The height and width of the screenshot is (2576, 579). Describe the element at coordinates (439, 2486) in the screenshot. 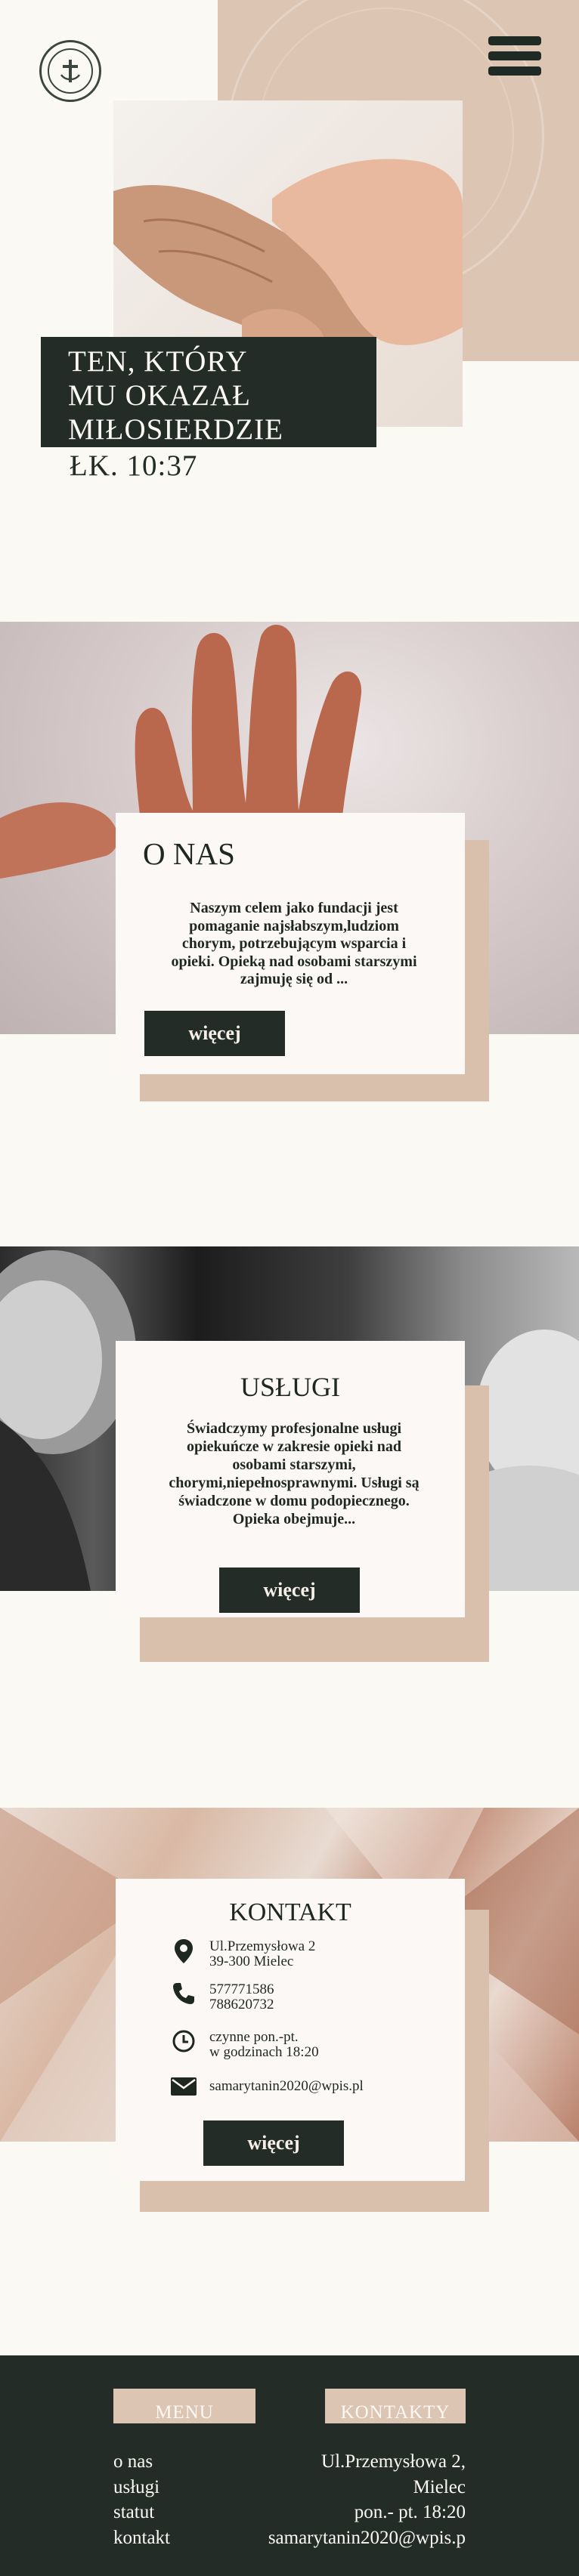

I see `footer-contact-line: Mielec` at that location.